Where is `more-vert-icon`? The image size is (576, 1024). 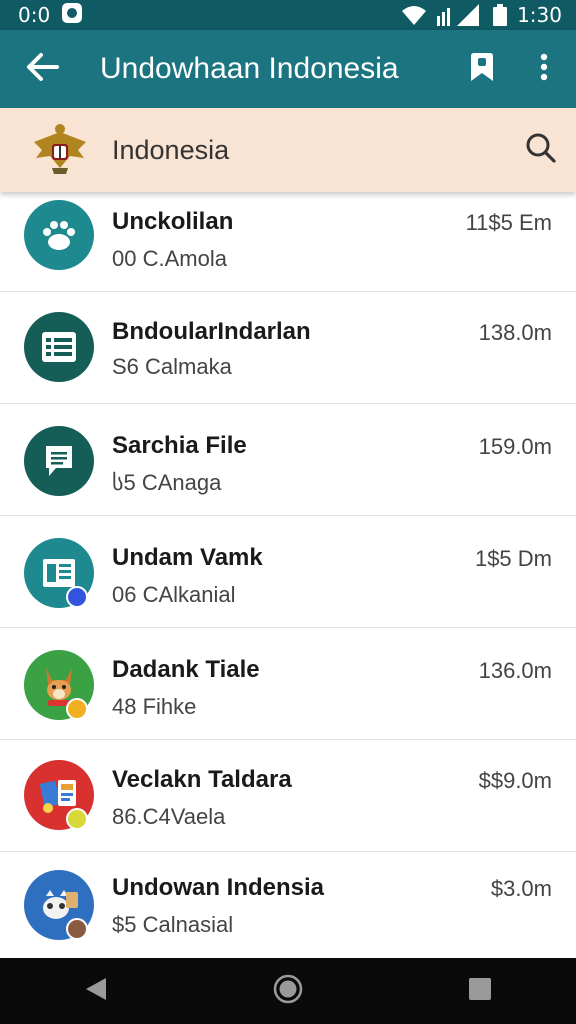
more-vert-icon is located at coordinates (544, 69).